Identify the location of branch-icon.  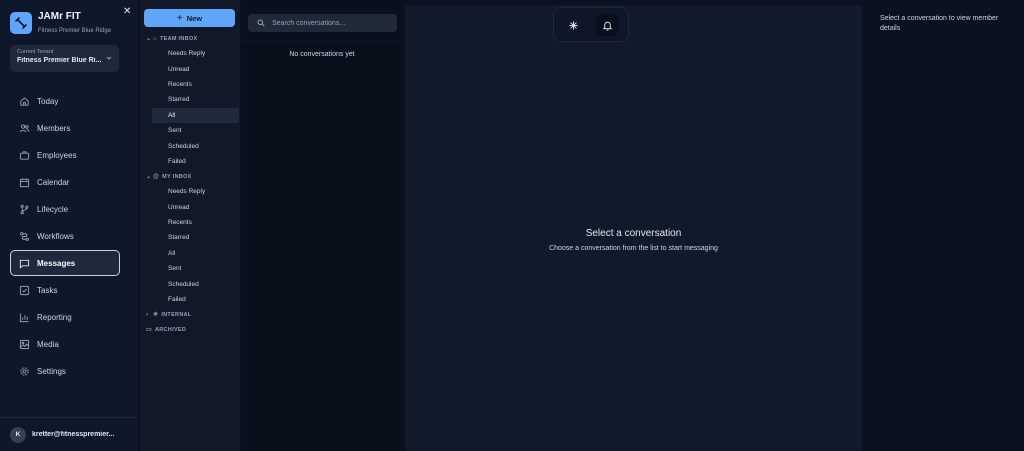
(24, 209).